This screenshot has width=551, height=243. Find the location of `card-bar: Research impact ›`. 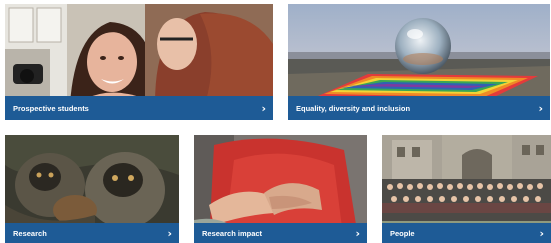

card-bar: Research impact › is located at coordinates (280, 233).